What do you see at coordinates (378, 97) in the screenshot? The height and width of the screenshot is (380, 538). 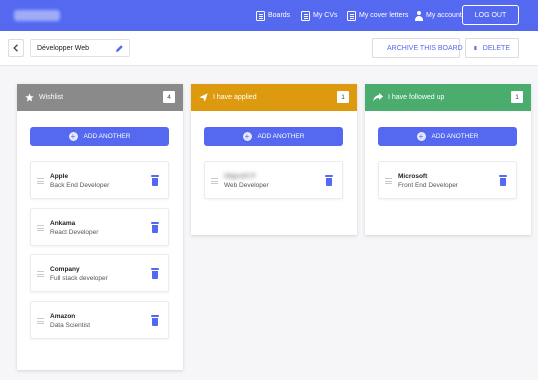 I see `share-arrow-icon` at bounding box center [378, 97].